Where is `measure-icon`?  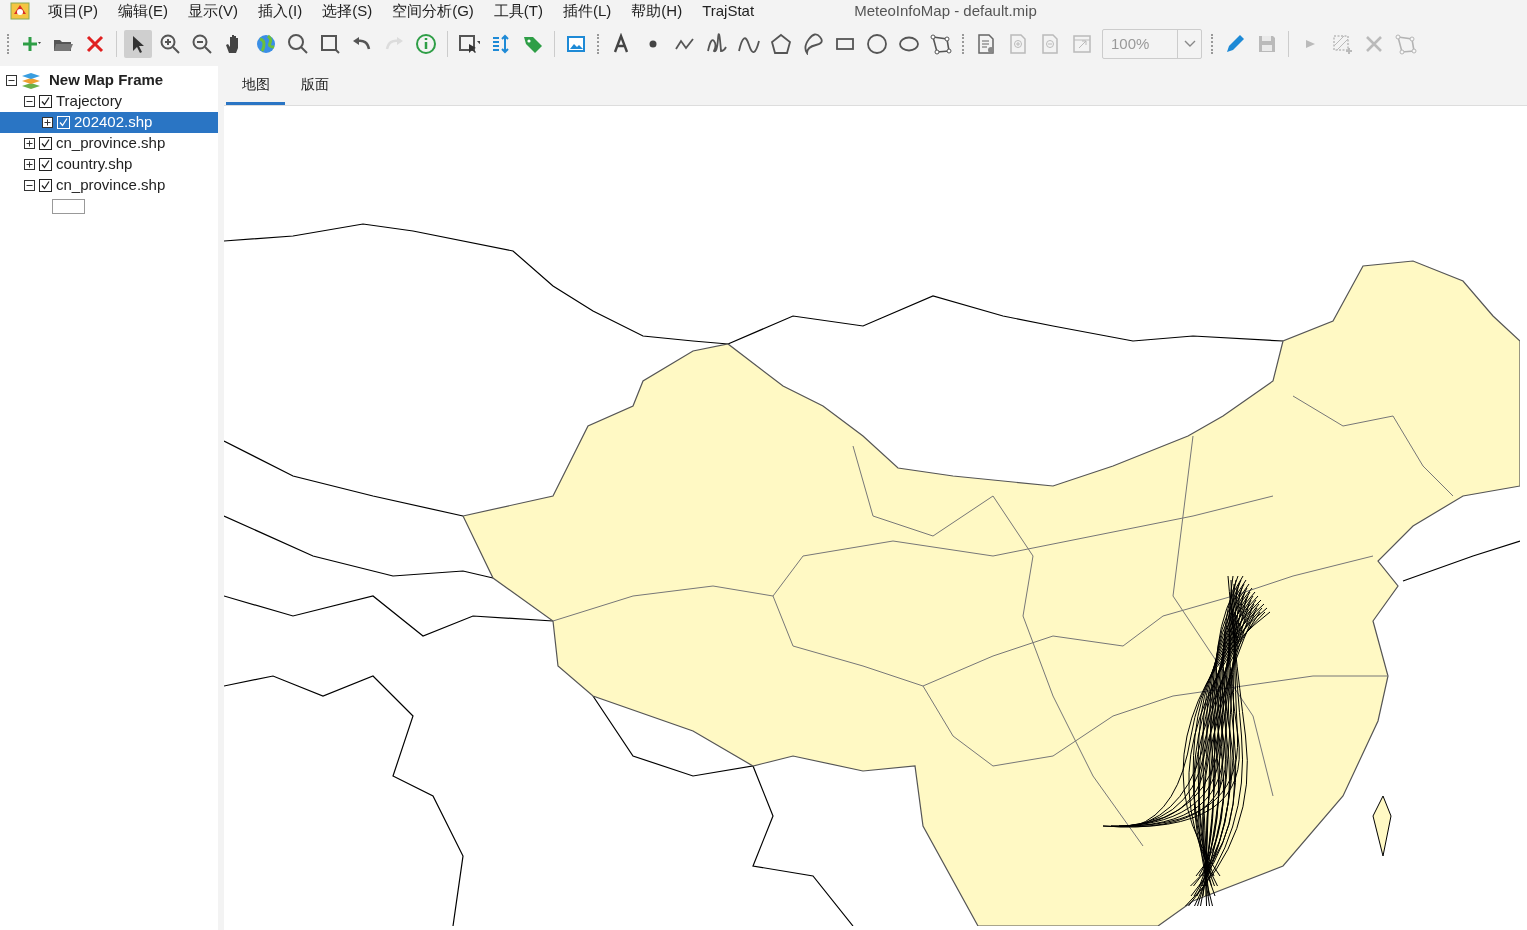
measure-icon is located at coordinates (501, 44).